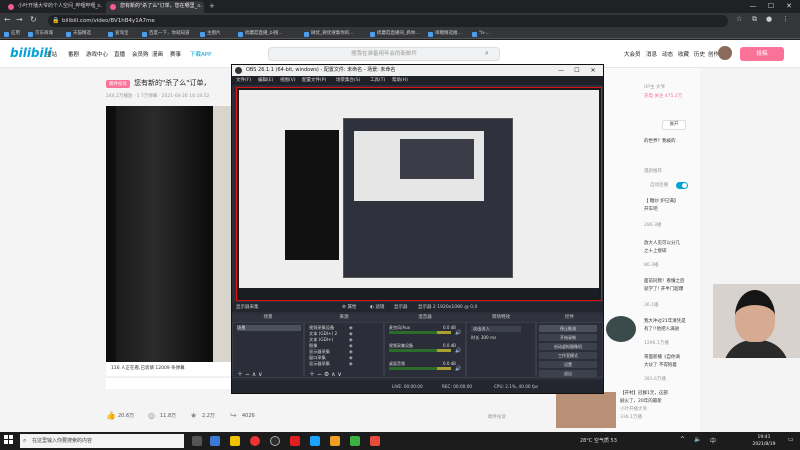 The height and width of the screenshot is (450, 800). I want to click on bookmark-item: 百度一下，你就知道, so click(166, 34).